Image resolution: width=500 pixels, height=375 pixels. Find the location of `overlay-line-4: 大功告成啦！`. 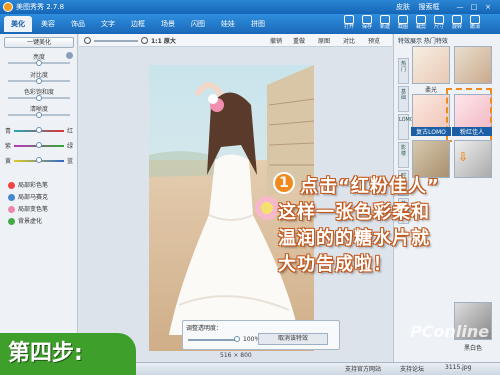

overlay-line-4: 大功告成啦！ is located at coordinates (335, 264).